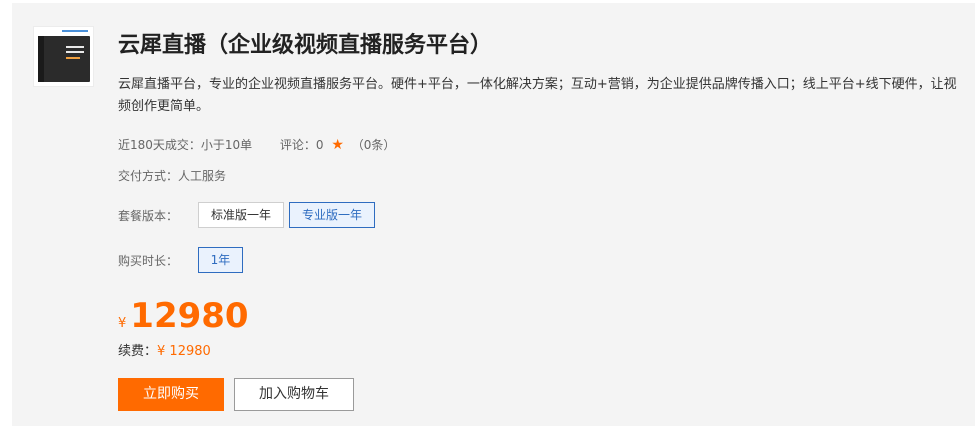  What do you see at coordinates (297, 145) in the screenshot?
I see `reviews-label: 评论：` at bounding box center [297, 145].